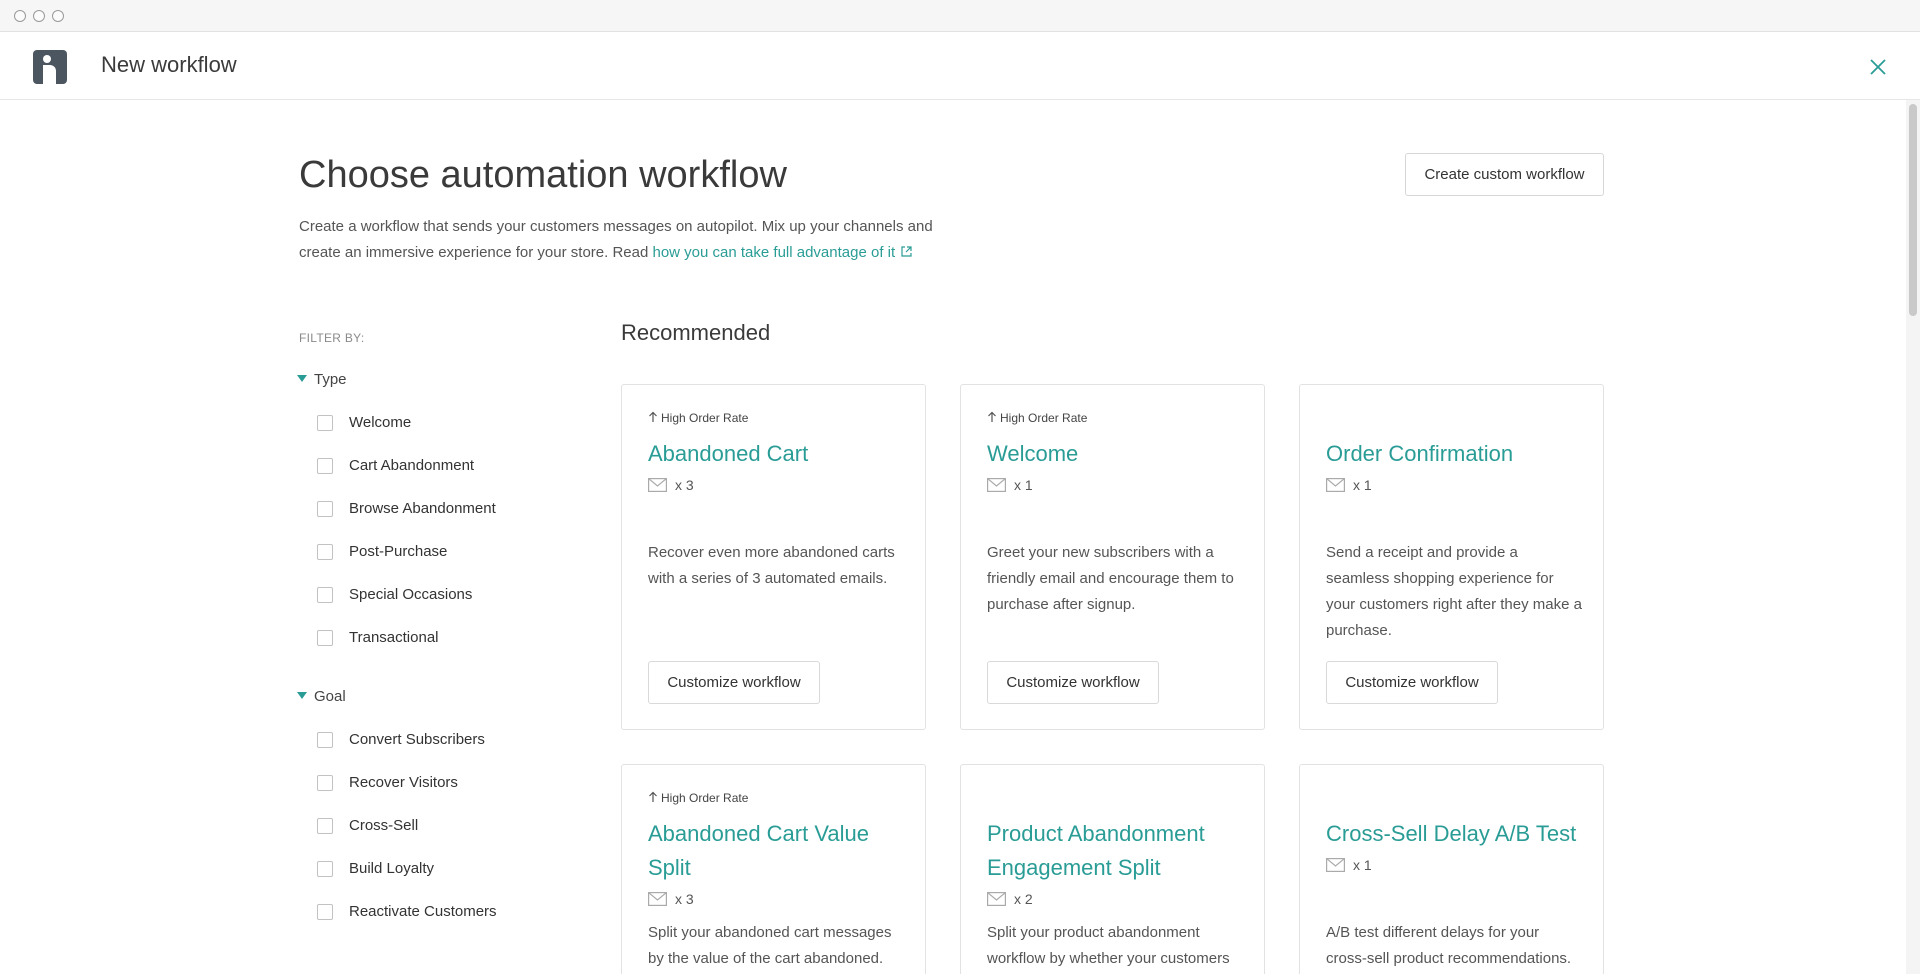  Describe the element at coordinates (696, 332) in the screenshot. I see `recommended-title: Recommended` at that location.